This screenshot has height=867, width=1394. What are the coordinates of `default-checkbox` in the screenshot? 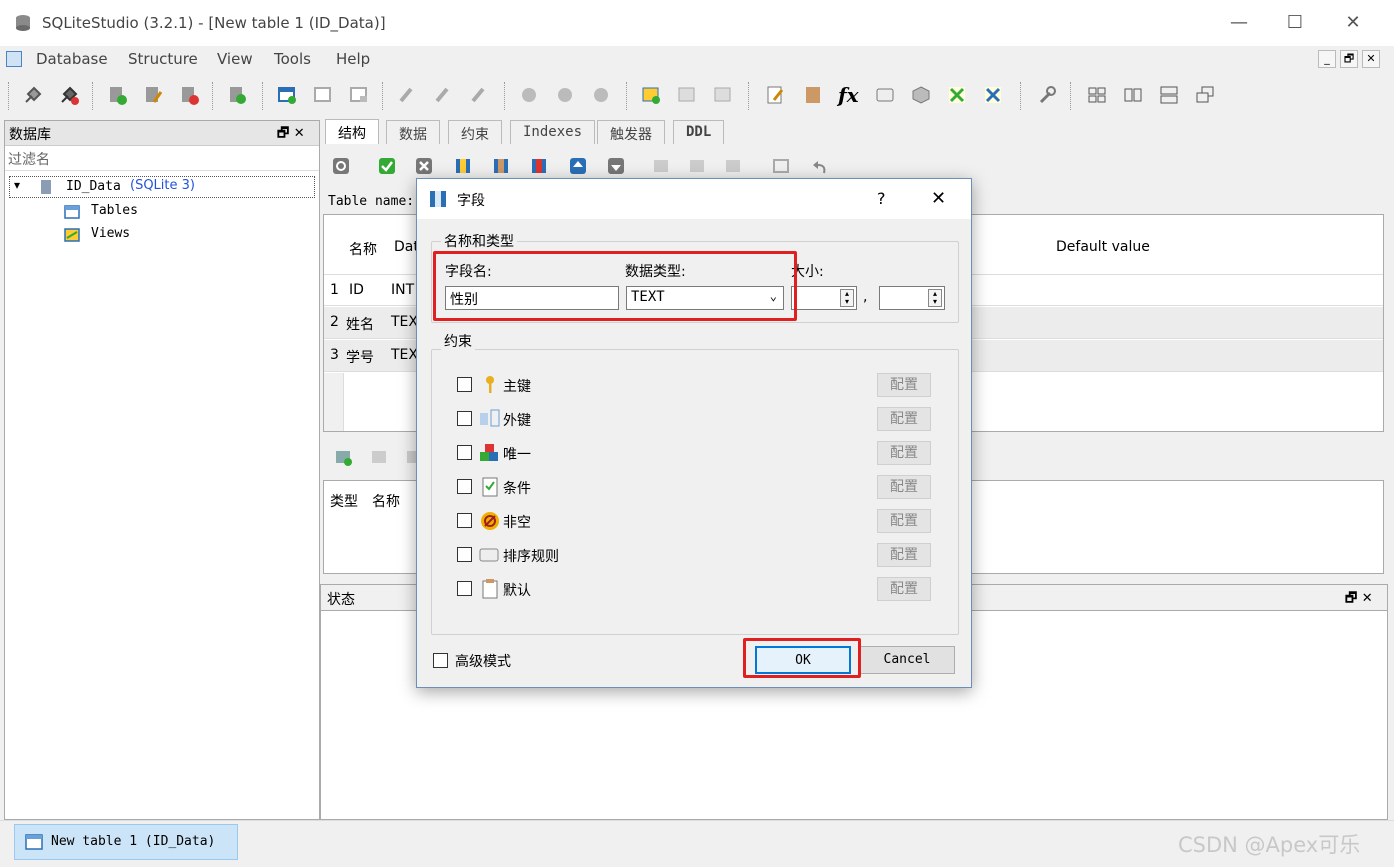 It's located at (464, 588).